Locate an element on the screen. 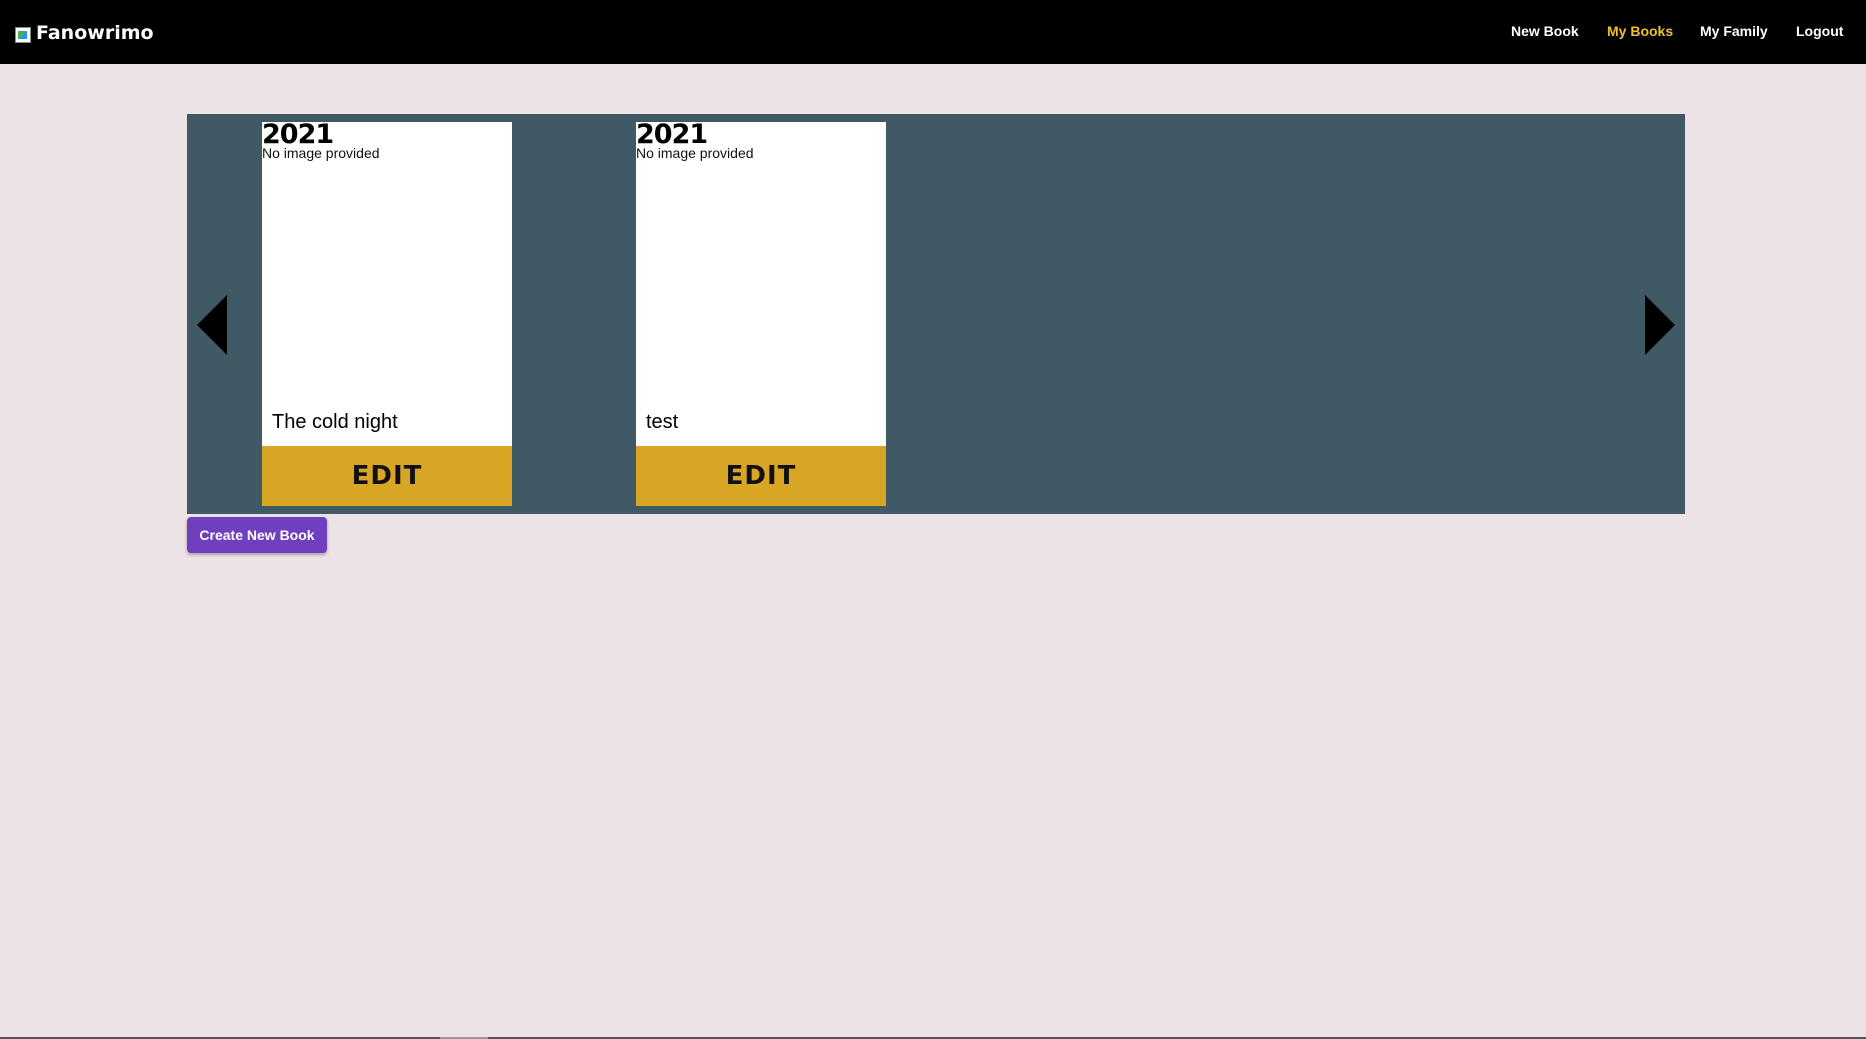 The image size is (1866, 1039). book-card: 2021 No image provided test EDIT is located at coordinates (761, 313).